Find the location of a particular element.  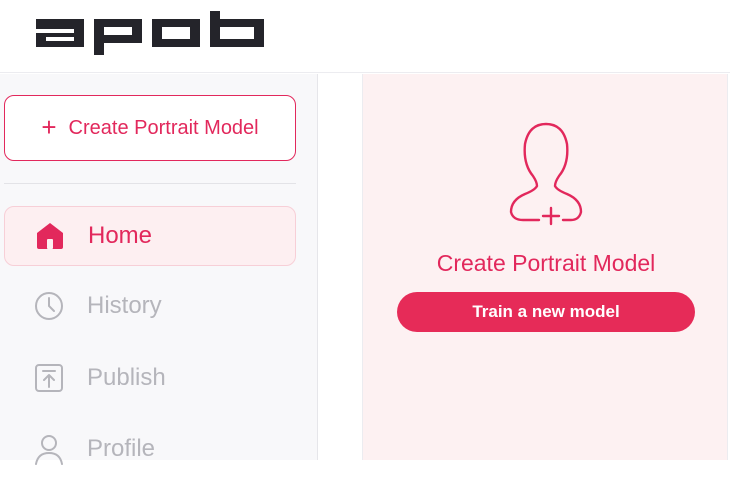

sidebar-item-label: Profile is located at coordinates (121, 448).